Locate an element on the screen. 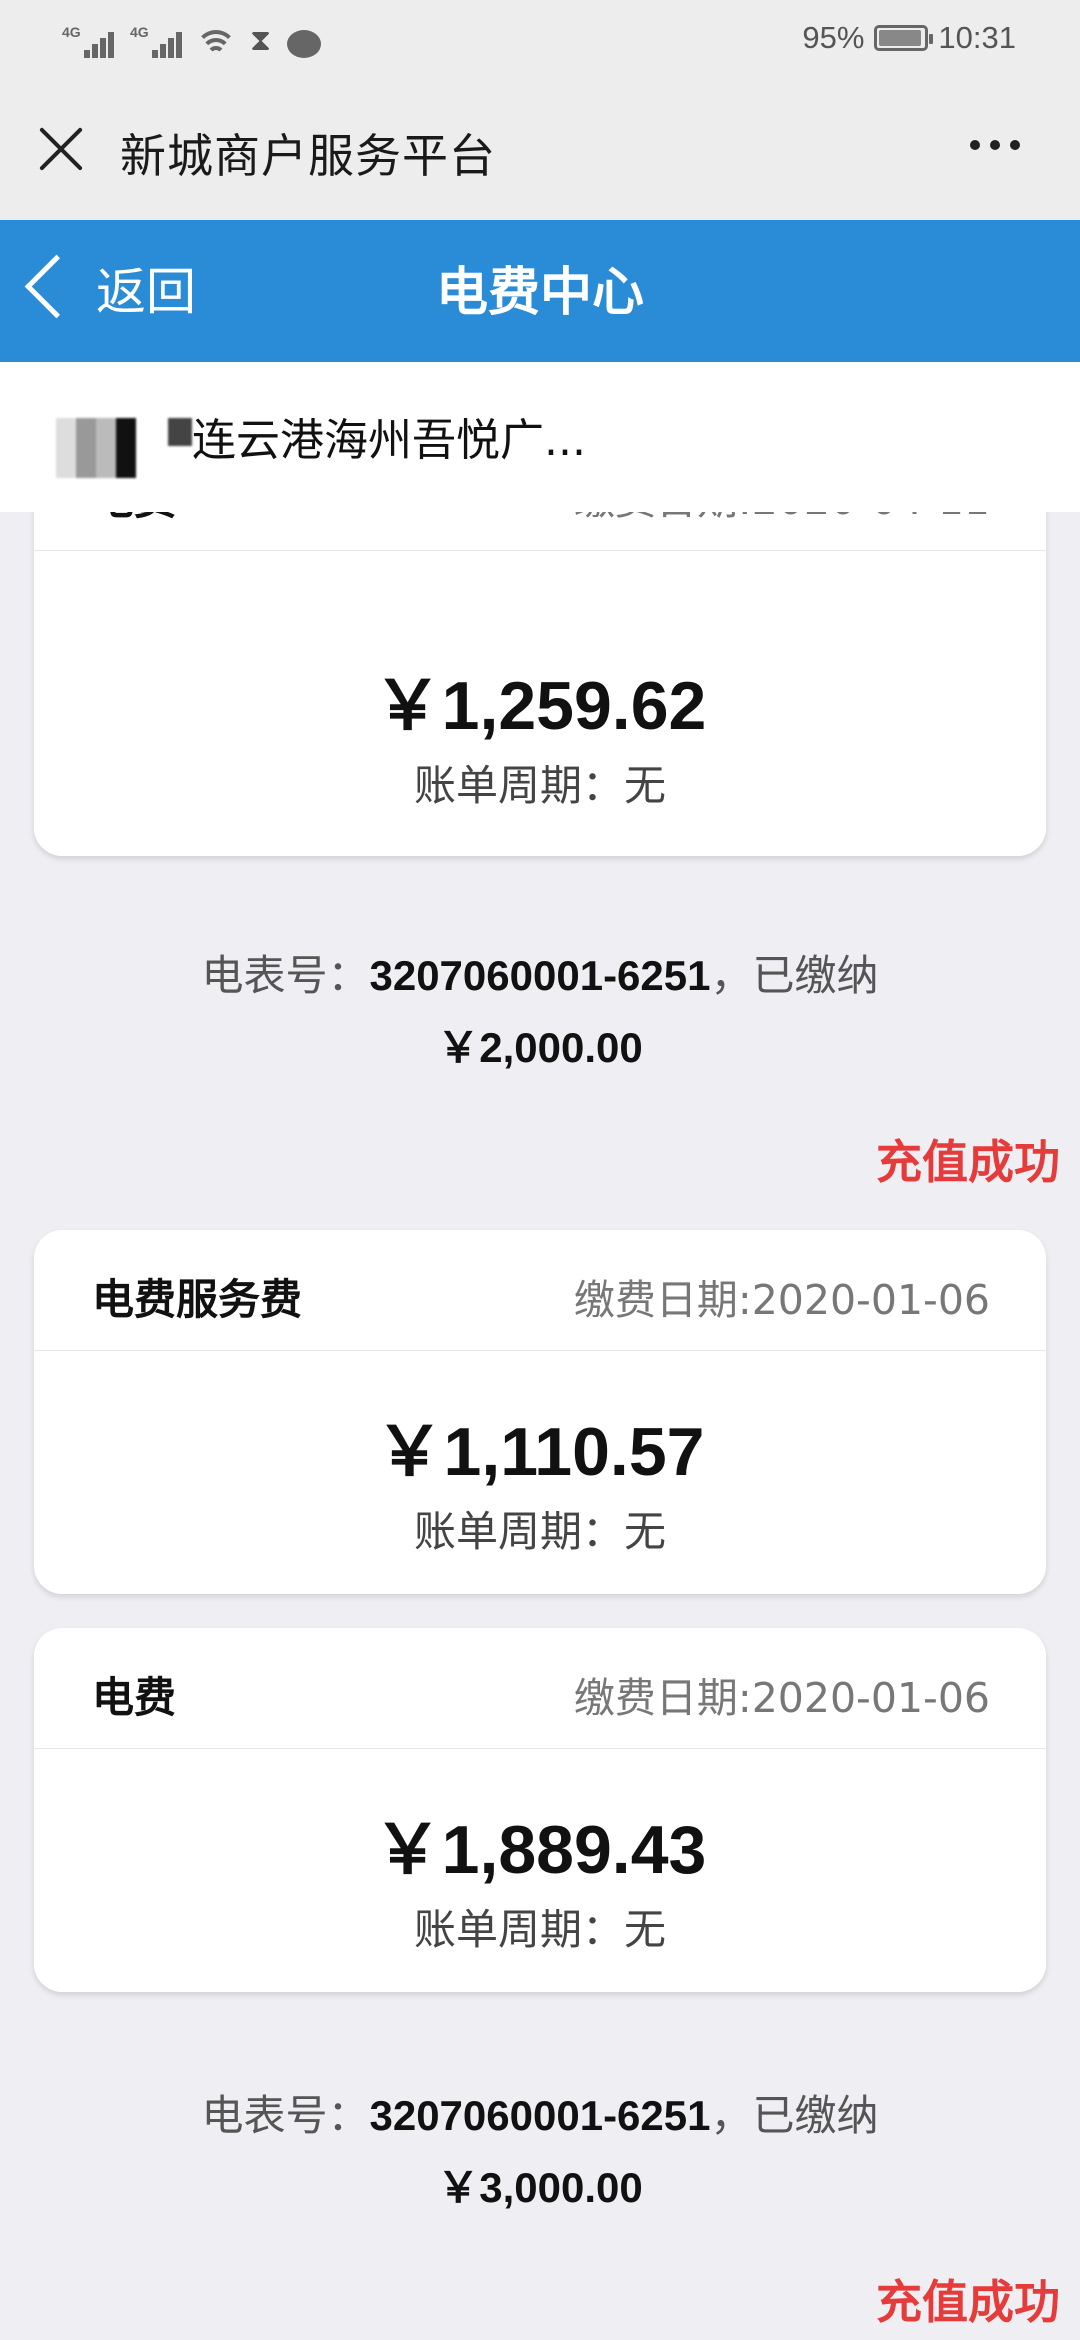 This screenshot has width=1080, height=2340. close-icon is located at coordinates (61, 149).